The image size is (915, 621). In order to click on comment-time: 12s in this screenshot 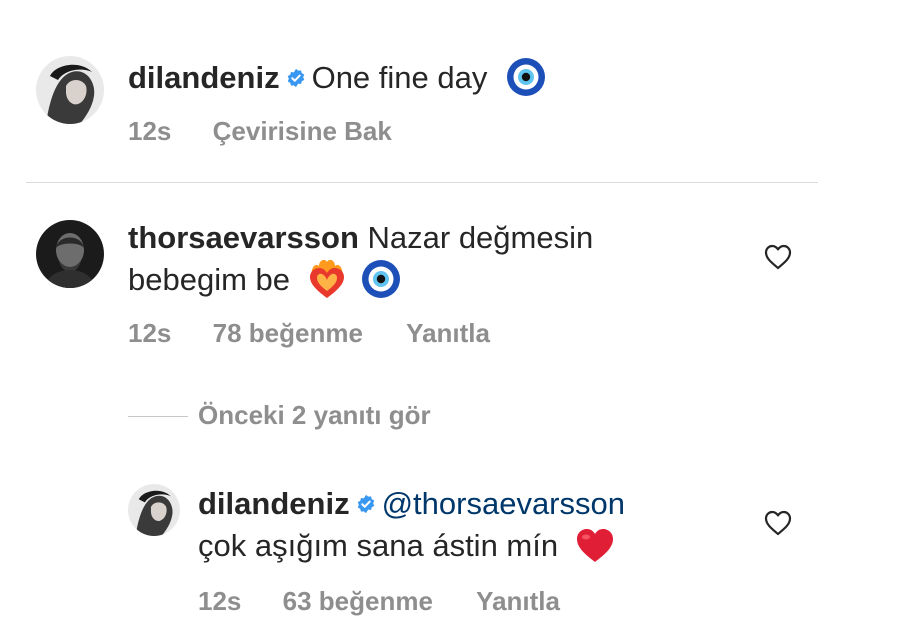, I will do `click(150, 333)`.